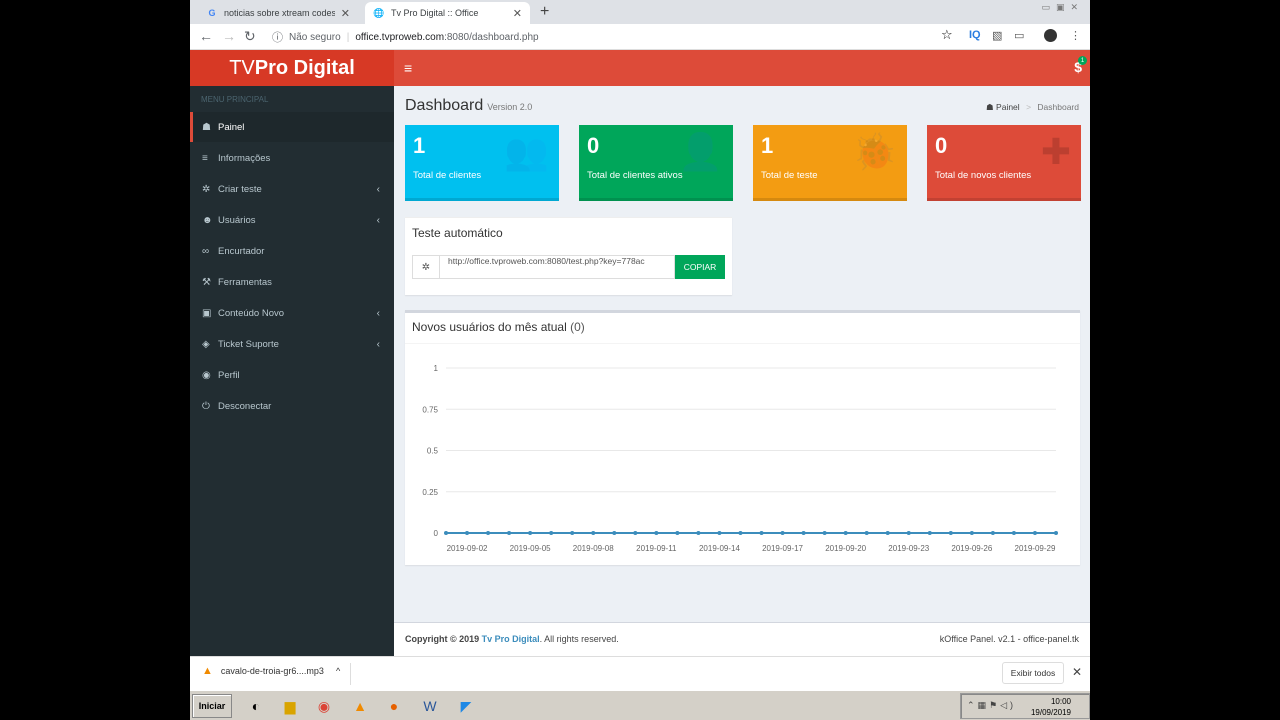 Image resolution: width=1280 pixels, height=720 pixels. What do you see at coordinates (1075, 35) in the screenshot?
I see `menu-kebab-icon: ⋮` at bounding box center [1075, 35].